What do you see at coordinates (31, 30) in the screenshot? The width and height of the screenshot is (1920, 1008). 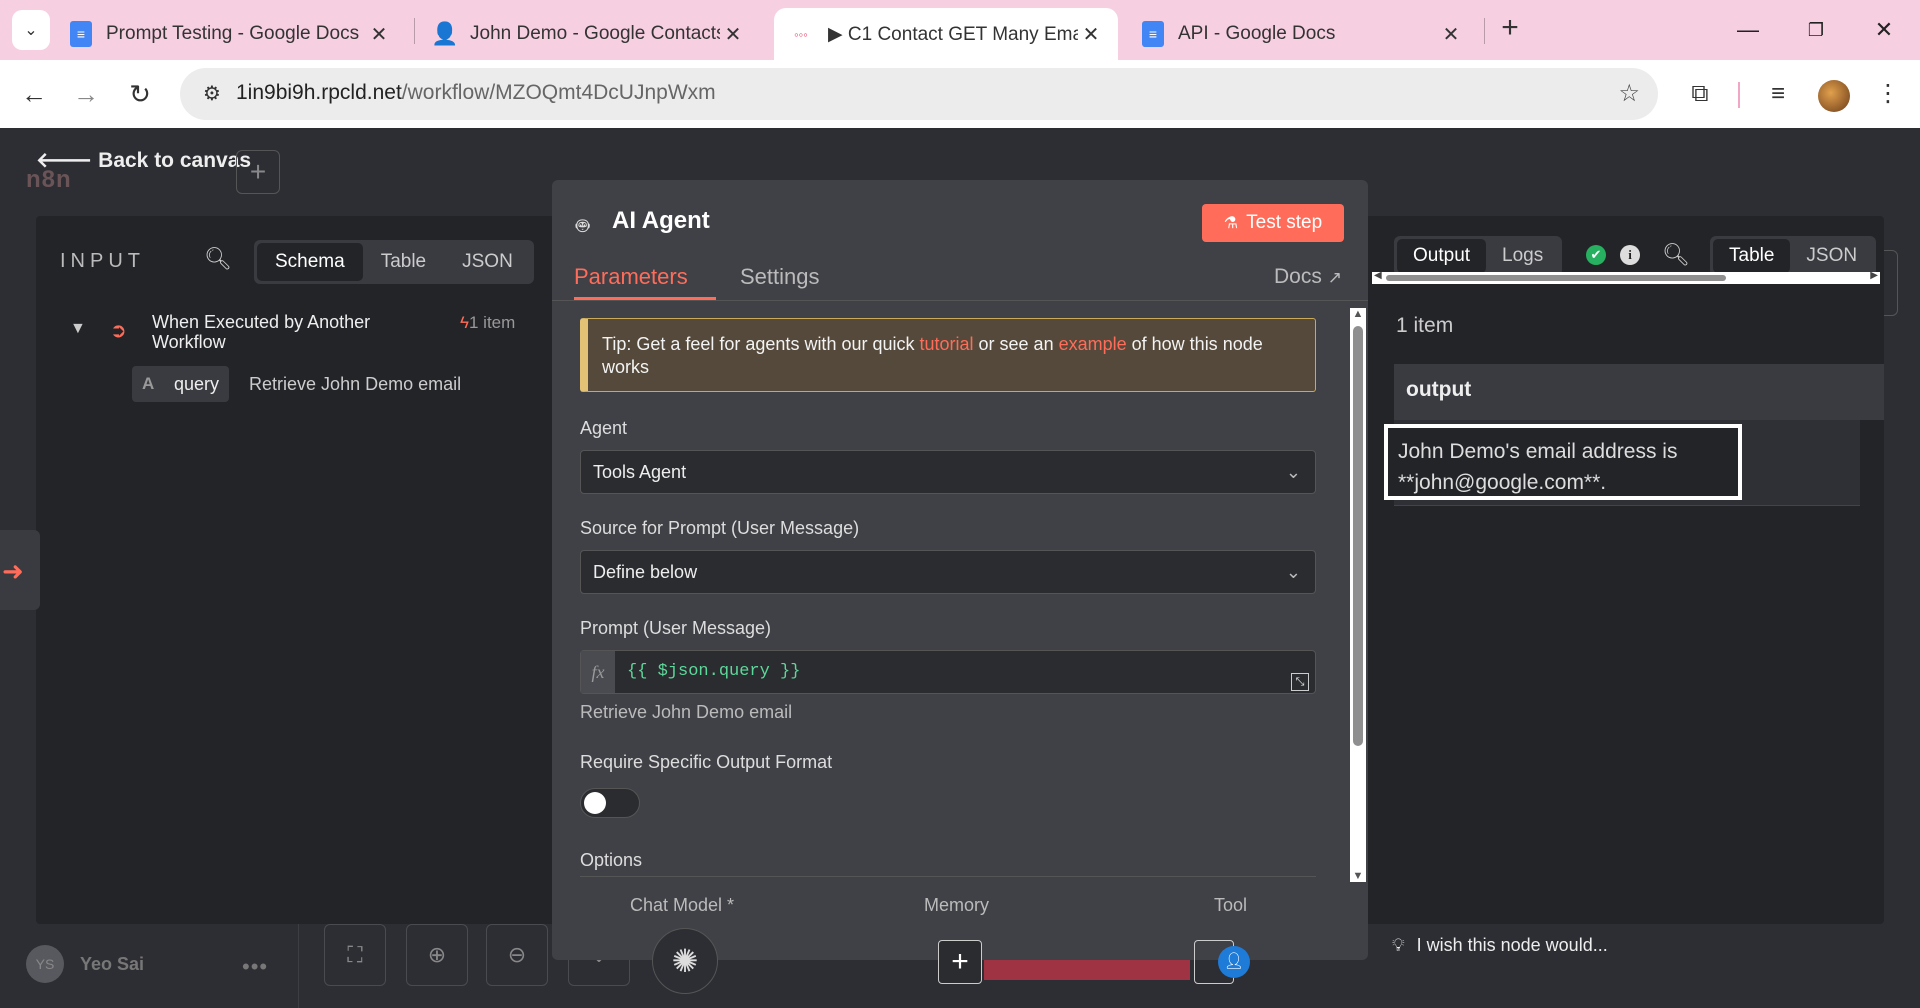 I see `tab-search-chevron-icon: ⌄` at bounding box center [31, 30].